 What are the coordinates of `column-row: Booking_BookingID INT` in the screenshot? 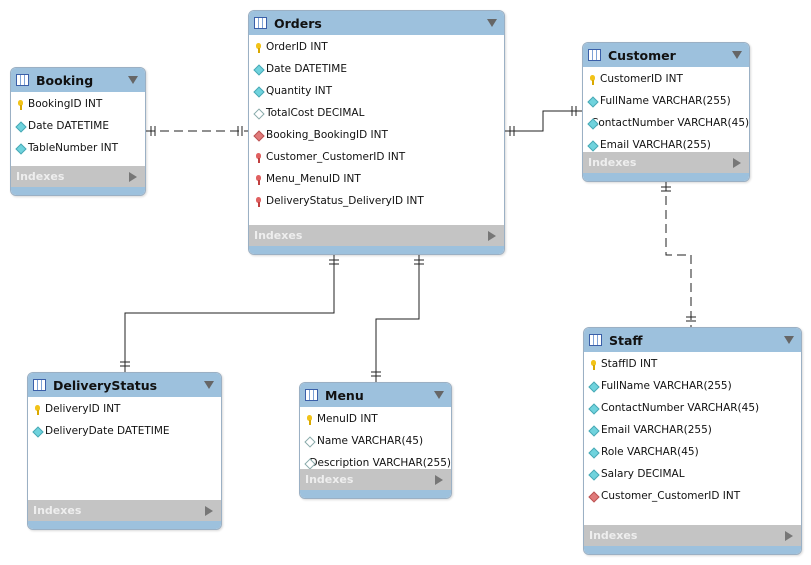 It's located at (376, 135).